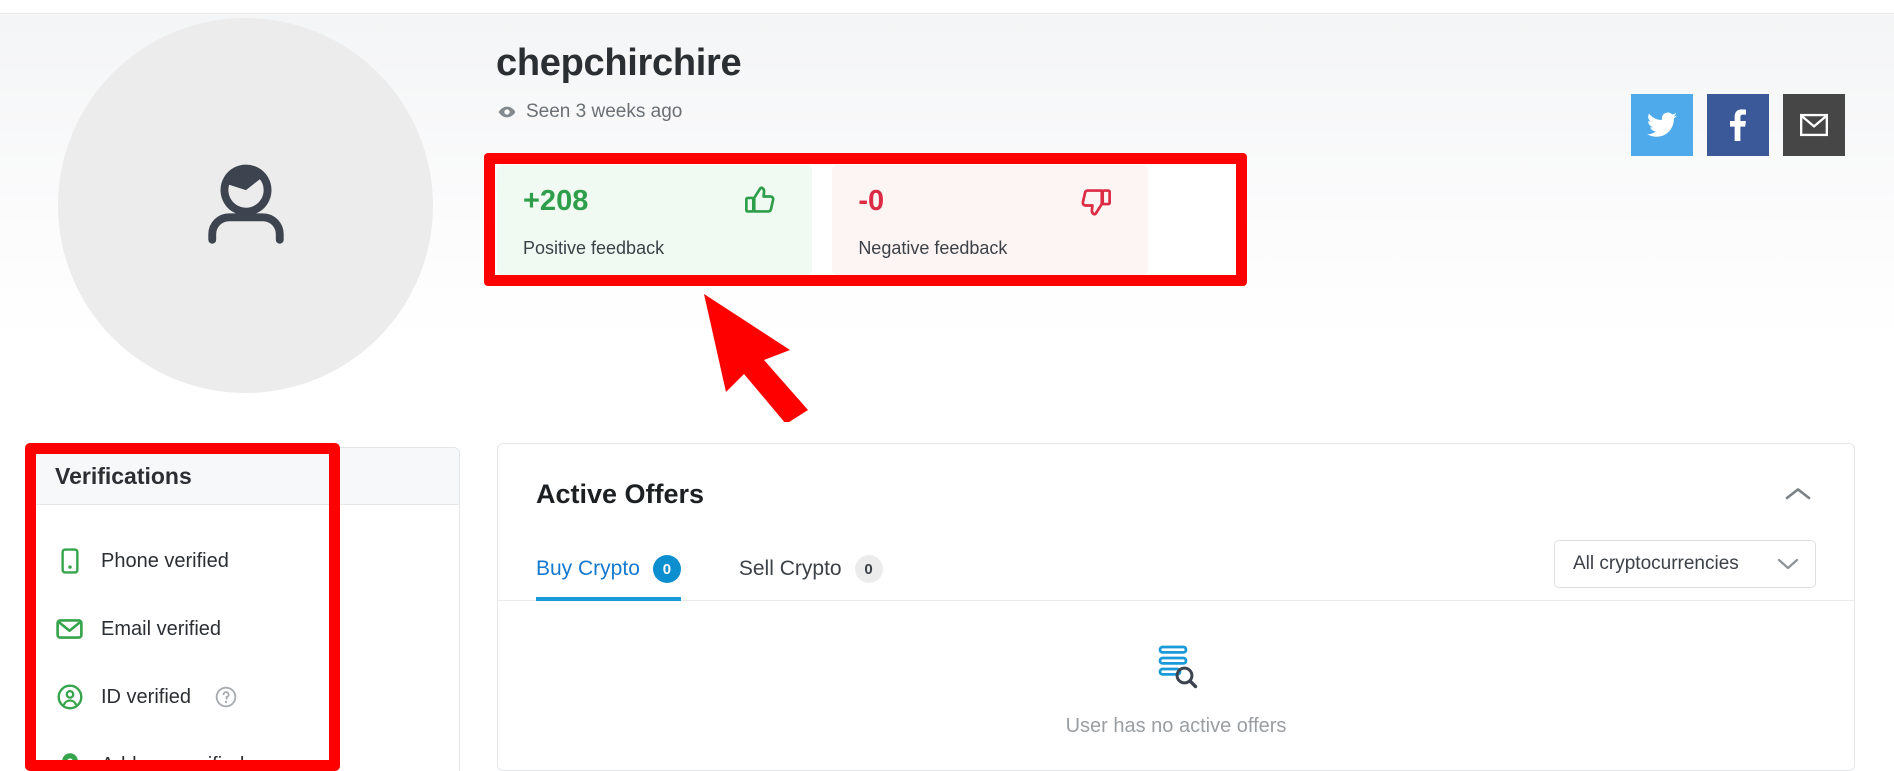  What do you see at coordinates (69, 561) in the screenshot?
I see `phone-icon` at bounding box center [69, 561].